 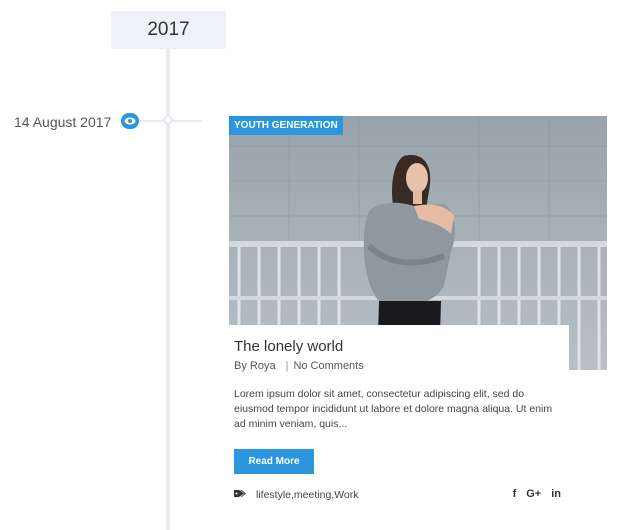 I want to click on read-more-button: Read More, so click(x=274, y=461).